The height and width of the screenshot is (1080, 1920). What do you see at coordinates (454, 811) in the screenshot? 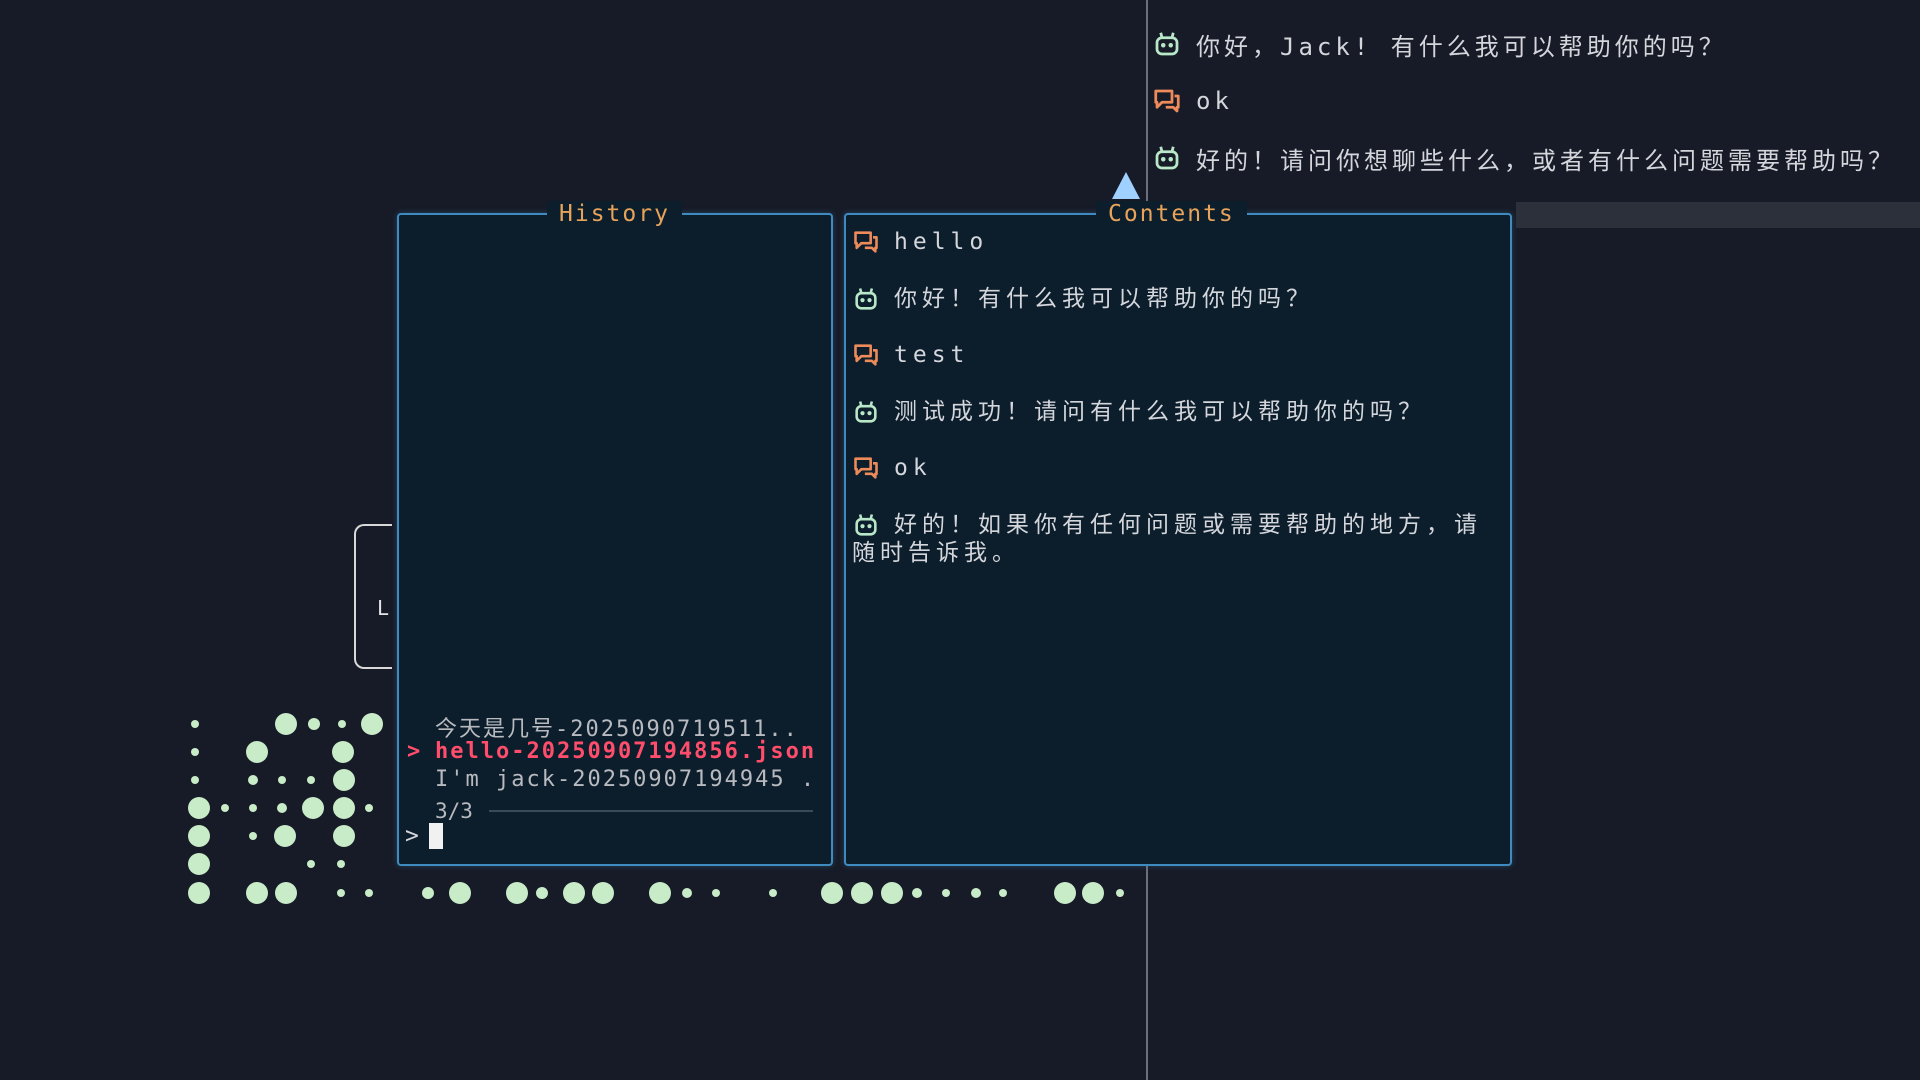
I see `history-count: 3/3` at bounding box center [454, 811].